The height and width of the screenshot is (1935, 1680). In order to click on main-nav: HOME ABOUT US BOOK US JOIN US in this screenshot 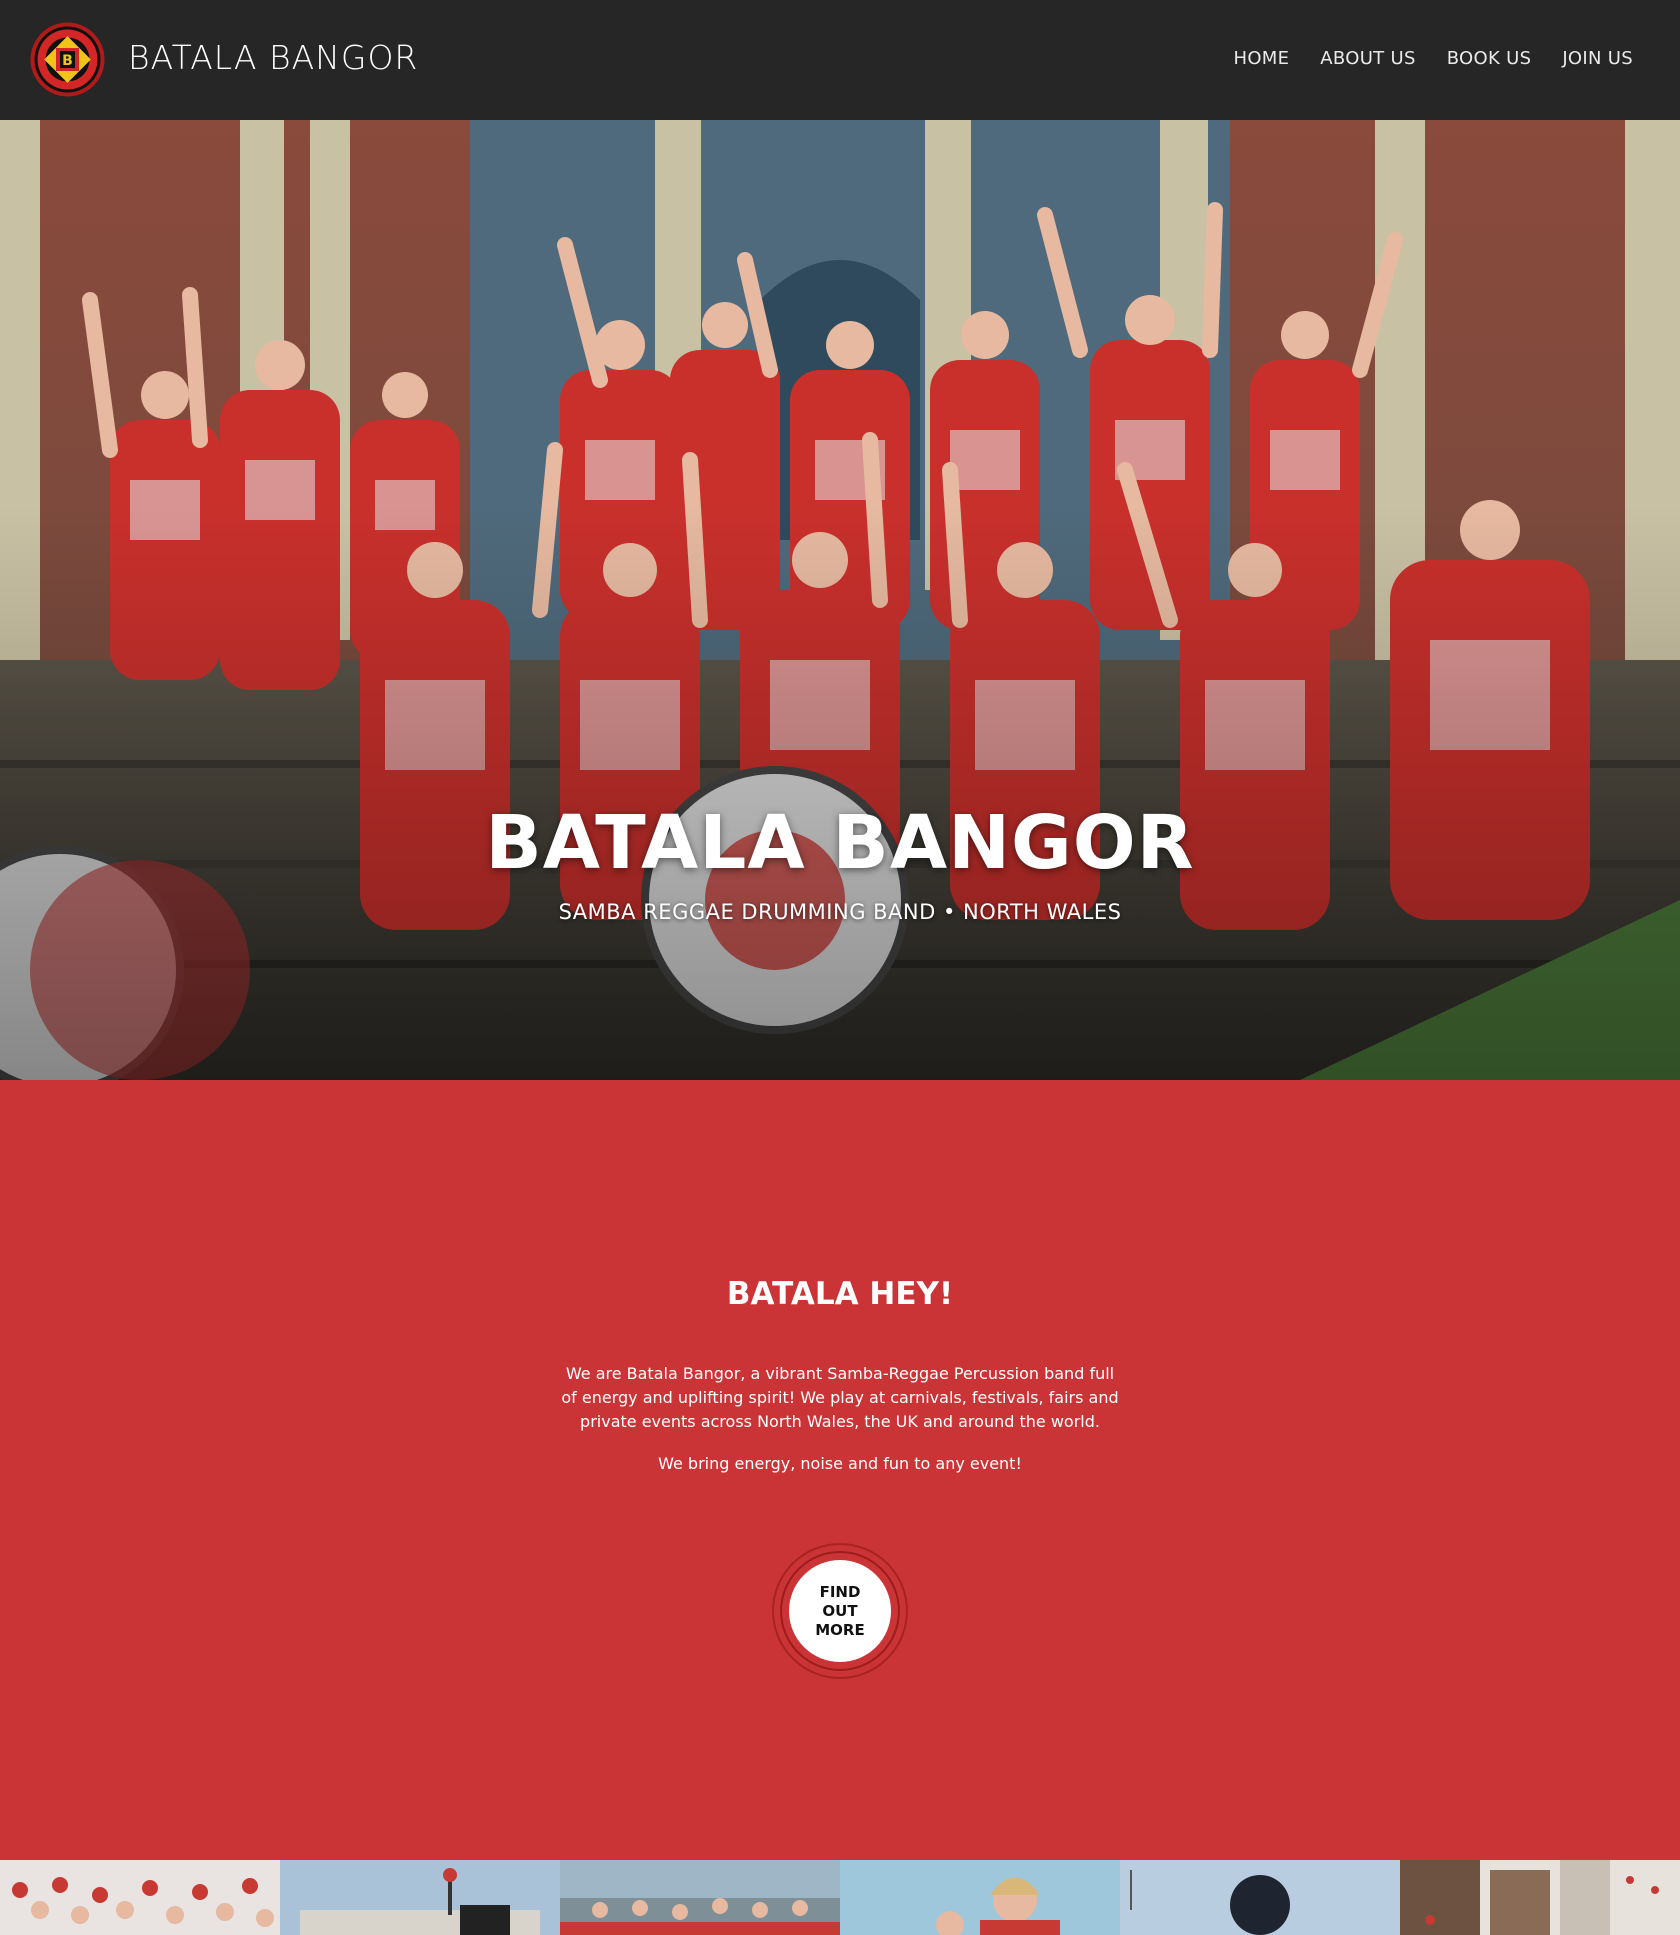, I will do `click(1417, 58)`.